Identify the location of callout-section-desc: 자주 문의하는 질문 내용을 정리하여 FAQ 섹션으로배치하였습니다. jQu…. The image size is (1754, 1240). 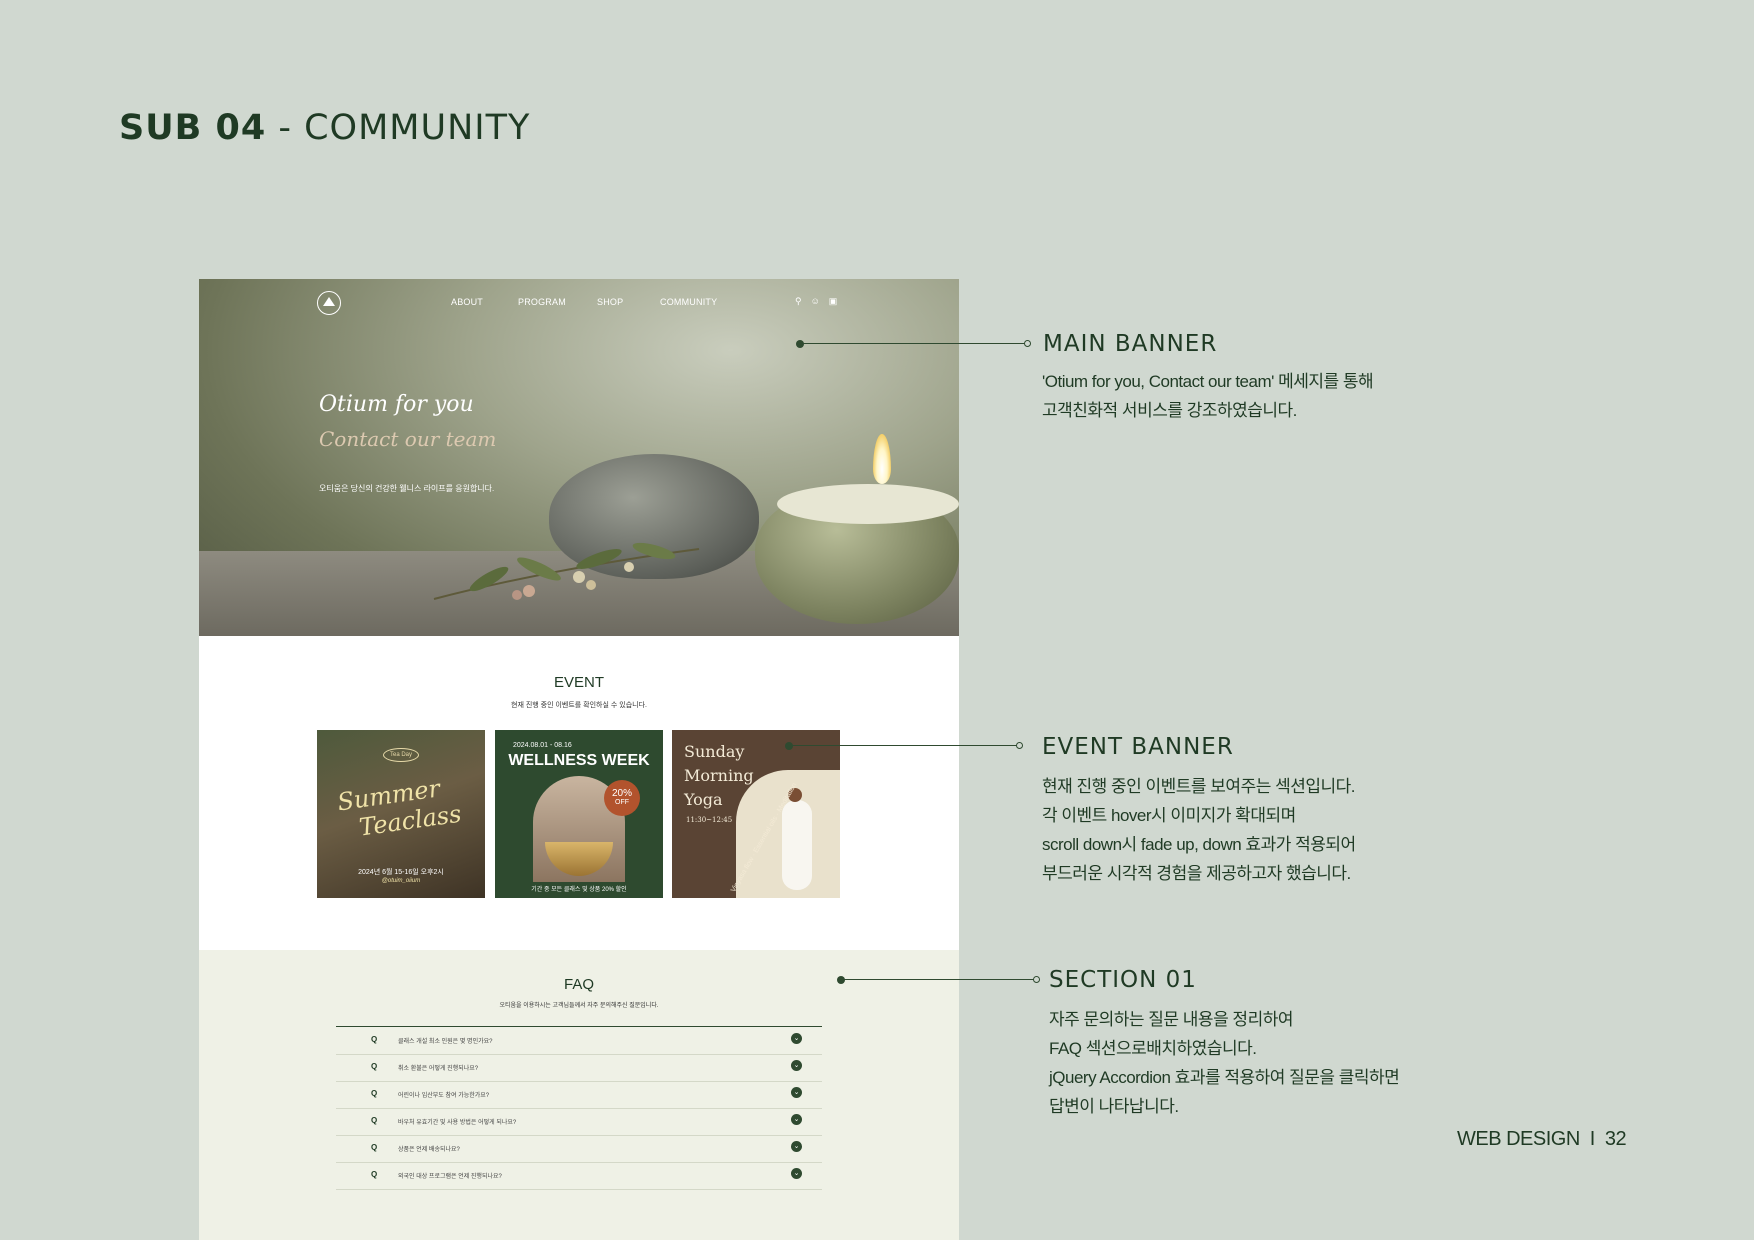
(1224, 1063).